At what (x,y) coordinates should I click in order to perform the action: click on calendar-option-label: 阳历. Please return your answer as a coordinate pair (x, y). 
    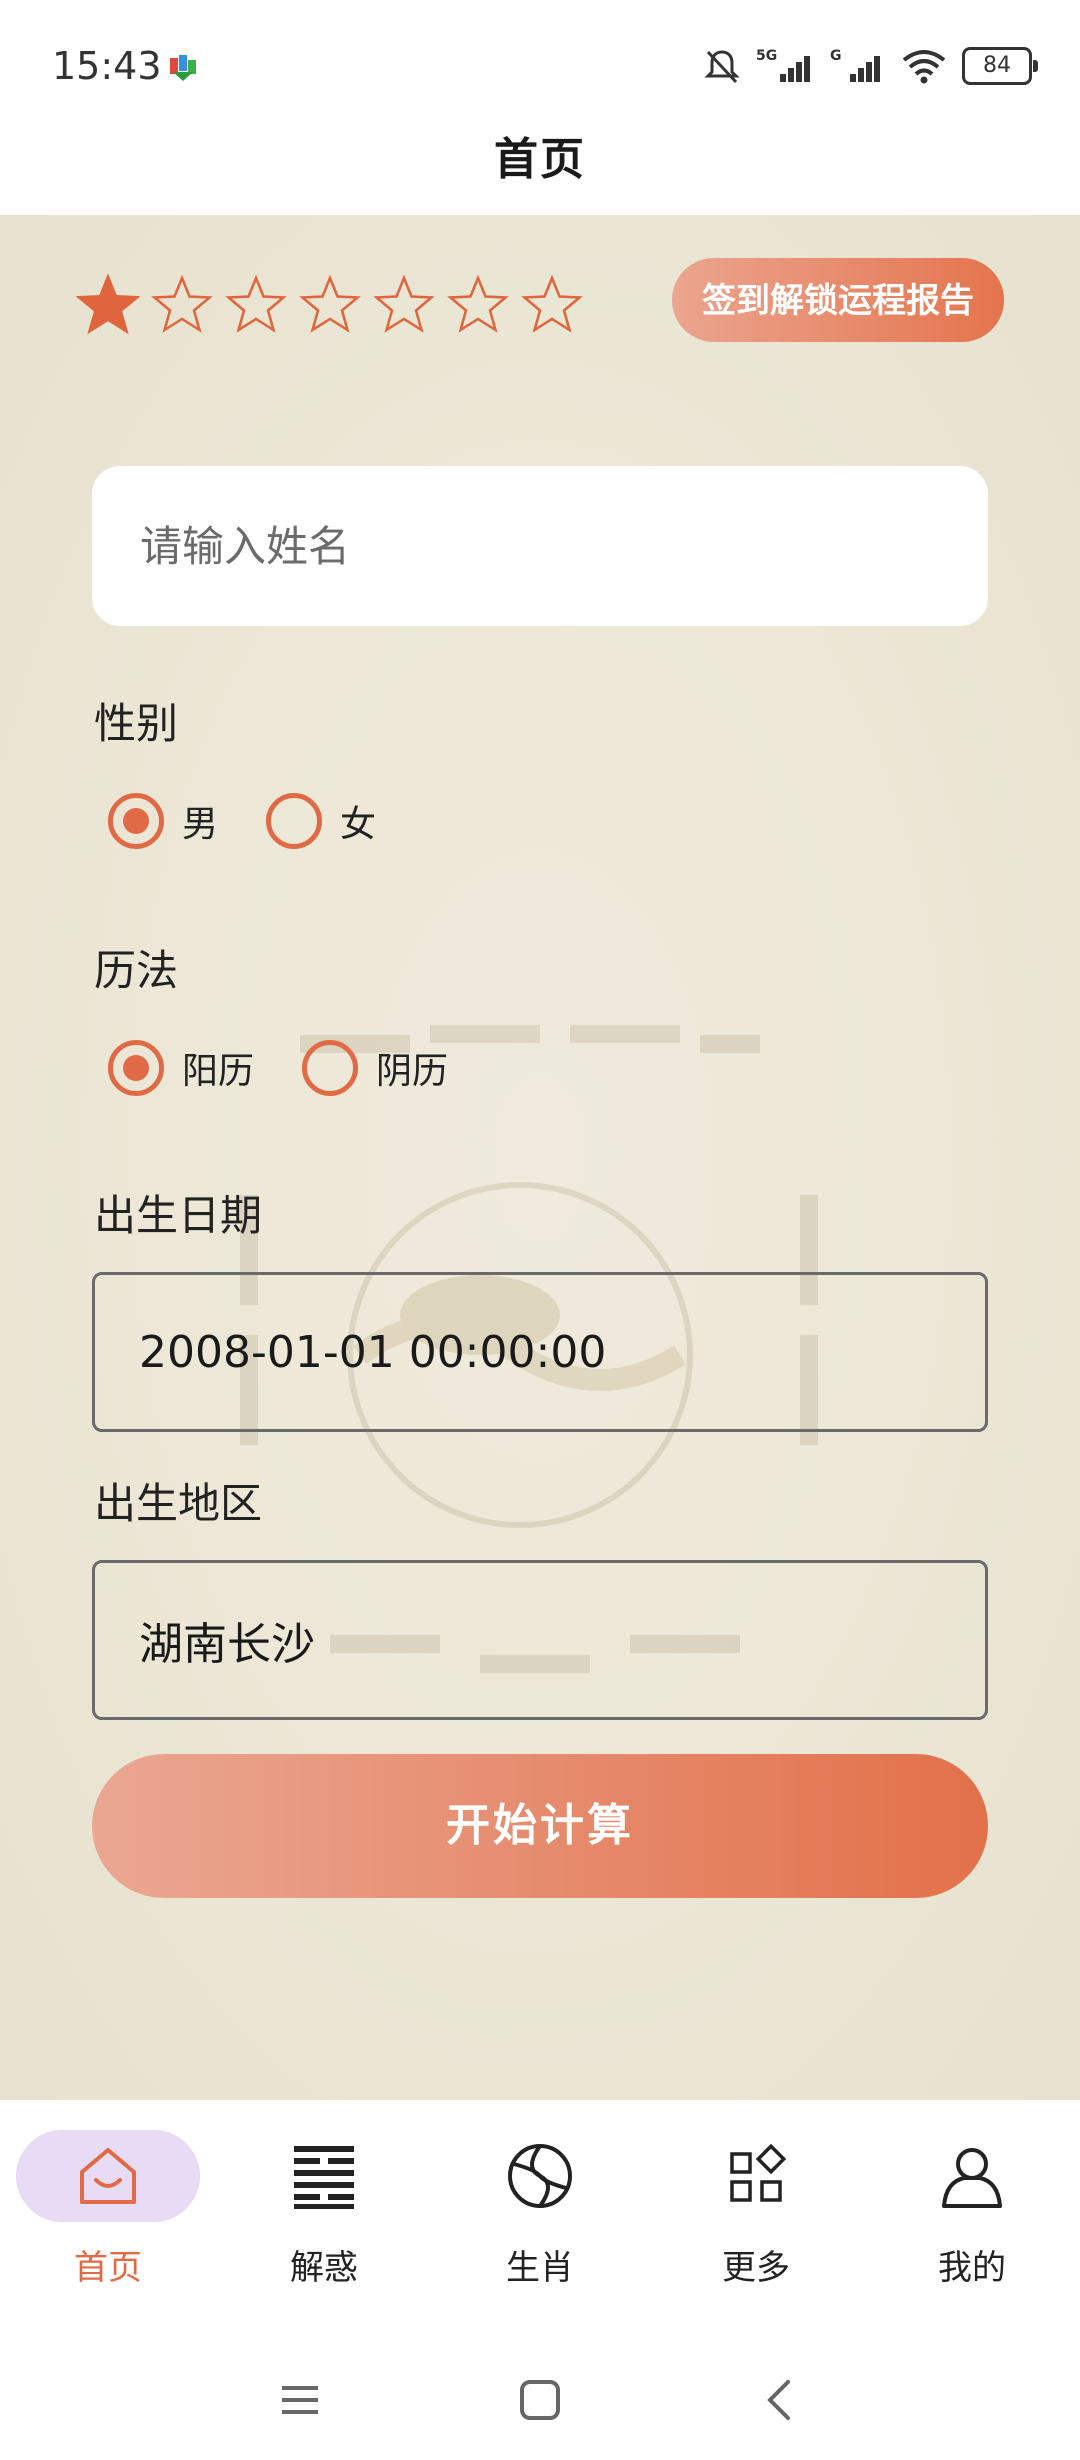
    Looking at the image, I should click on (218, 1071).